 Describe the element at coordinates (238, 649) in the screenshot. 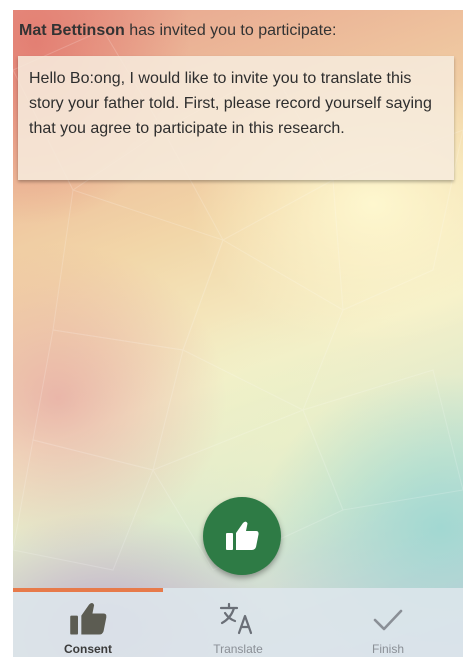

I see `nav-label-translate: Translate` at that location.